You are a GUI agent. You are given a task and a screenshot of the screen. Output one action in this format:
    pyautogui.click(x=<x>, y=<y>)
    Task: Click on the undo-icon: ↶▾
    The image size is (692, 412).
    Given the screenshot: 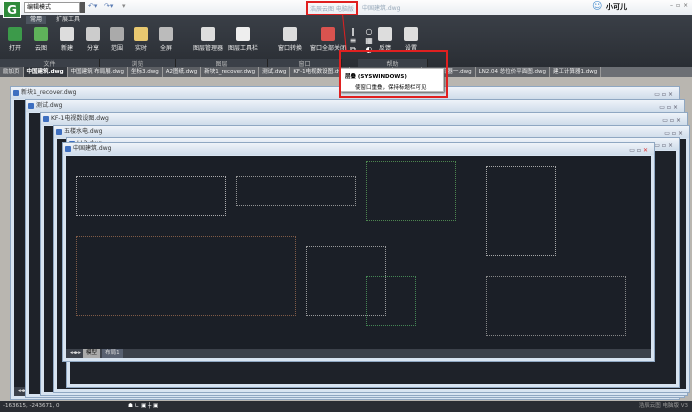 What is the action you would take?
    pyautogui.click(x=92, y=6)
    